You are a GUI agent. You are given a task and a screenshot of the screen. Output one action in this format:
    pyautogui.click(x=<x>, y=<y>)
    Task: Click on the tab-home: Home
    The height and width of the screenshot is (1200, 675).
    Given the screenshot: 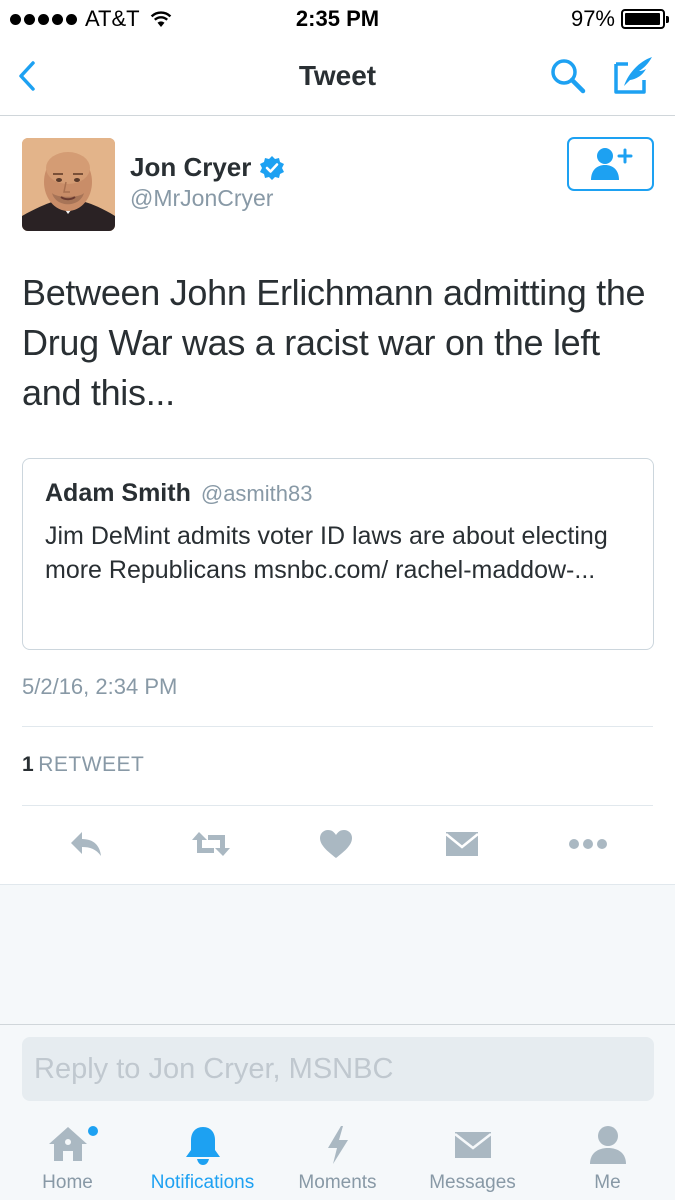 What is the action you would take?
    pyautogui.click(x=67, y=1156)
    